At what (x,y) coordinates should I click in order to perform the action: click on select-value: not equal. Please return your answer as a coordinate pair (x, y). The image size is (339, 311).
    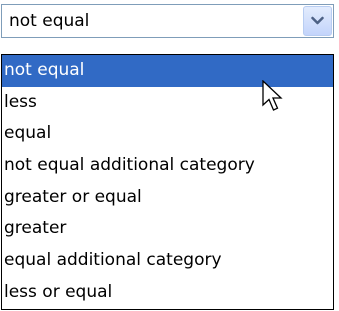
    Looking at the image, I should click on (49, 21).